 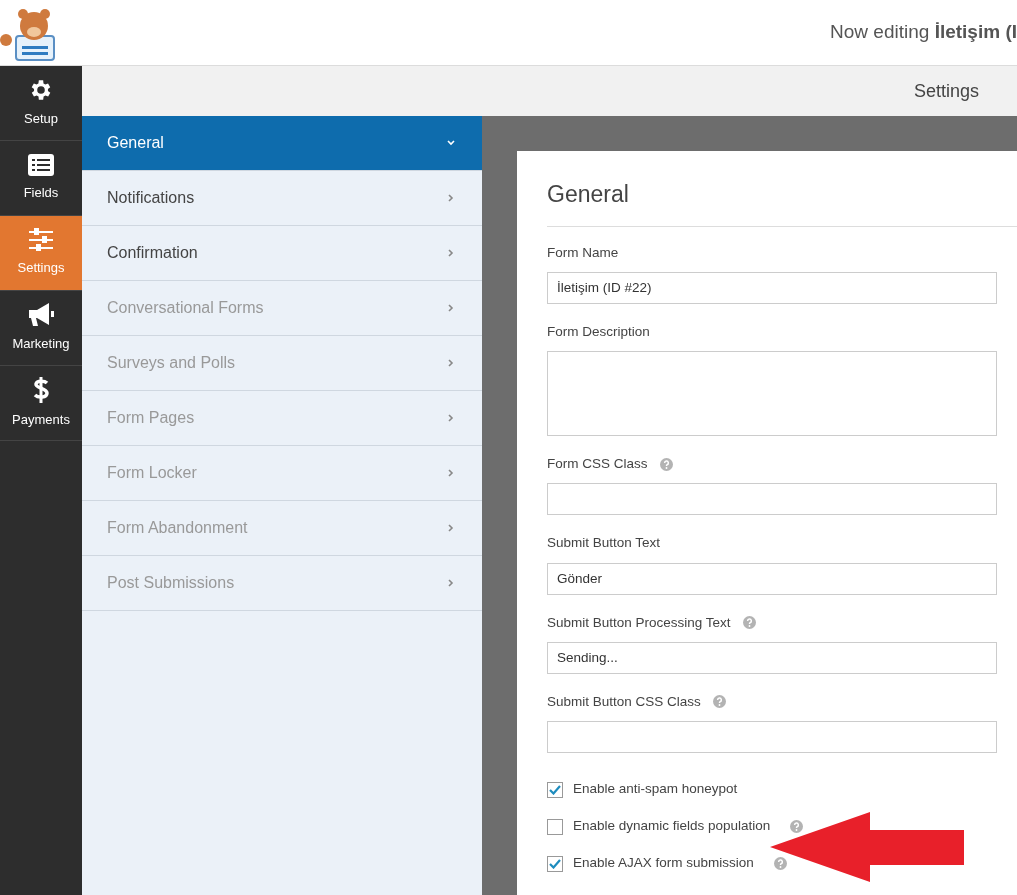 I want to click on list-icon, so click(x=41, y=165).